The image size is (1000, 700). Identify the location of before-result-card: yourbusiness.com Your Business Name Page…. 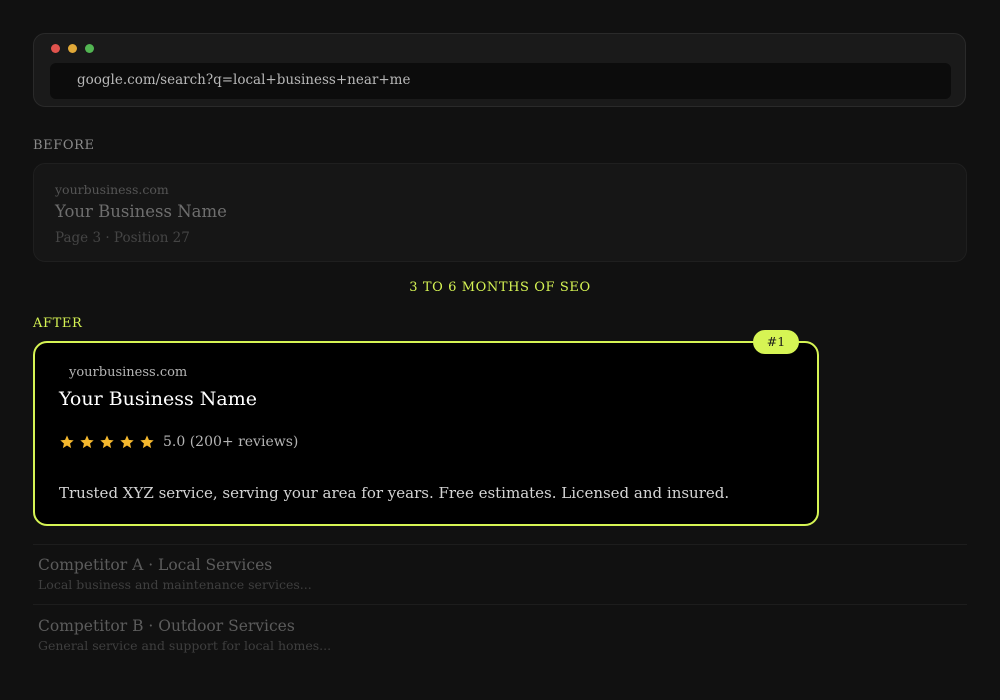
(500, 212).